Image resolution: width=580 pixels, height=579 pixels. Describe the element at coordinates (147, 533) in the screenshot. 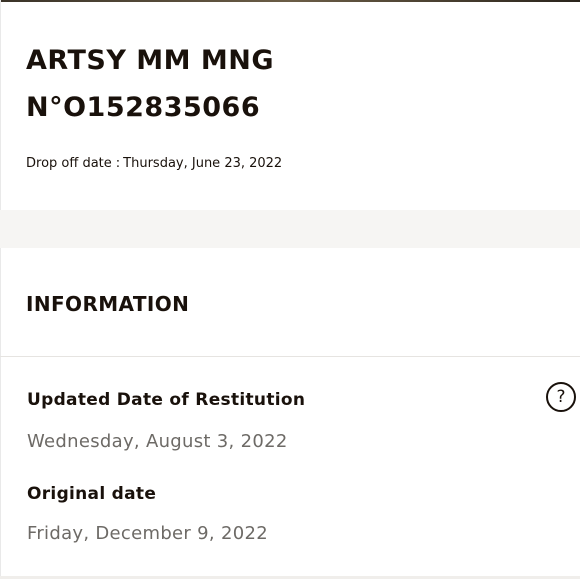

I see `original-date-value: Friday, December 9, 2022` at that location.